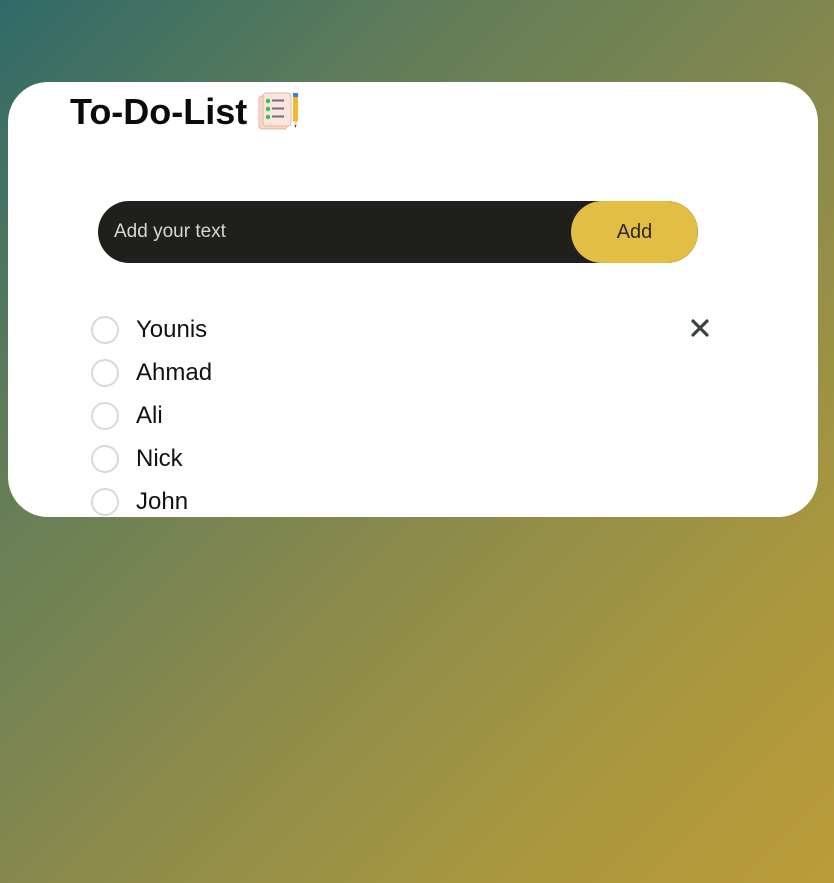 This screenshot has height=883, width=834. What do you see at coordinates (149, 415) in the screenshot?
I see `task-label: Ali` at bounding box center [149, 415].